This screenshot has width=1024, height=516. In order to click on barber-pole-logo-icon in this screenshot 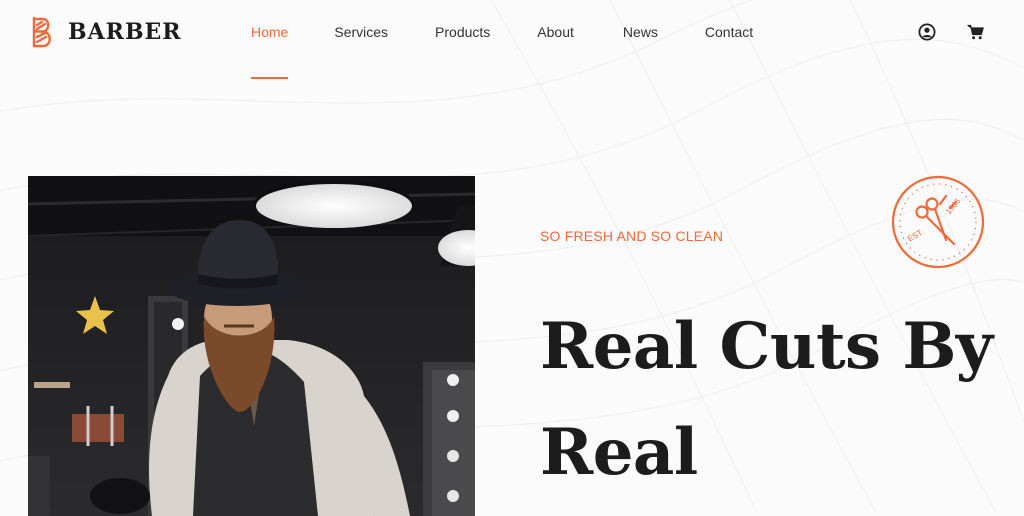, I will do `click(41, 32)`.